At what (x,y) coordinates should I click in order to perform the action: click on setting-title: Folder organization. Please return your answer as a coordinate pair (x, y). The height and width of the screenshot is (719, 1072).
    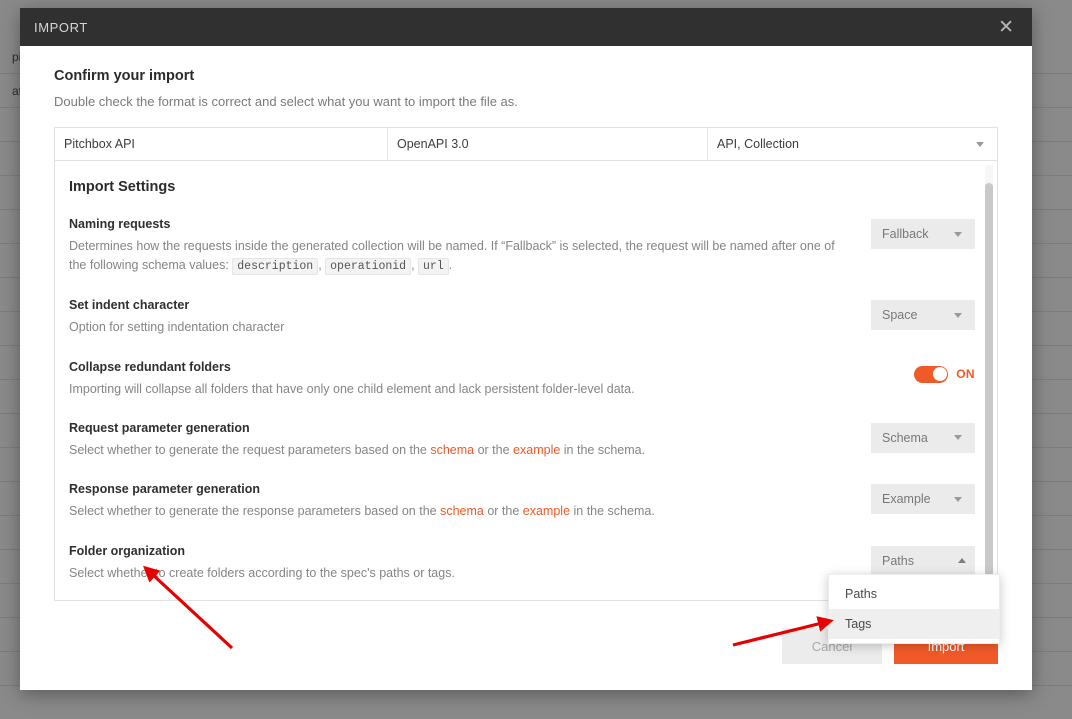
    Looking at the image, I should click on (127, 550).